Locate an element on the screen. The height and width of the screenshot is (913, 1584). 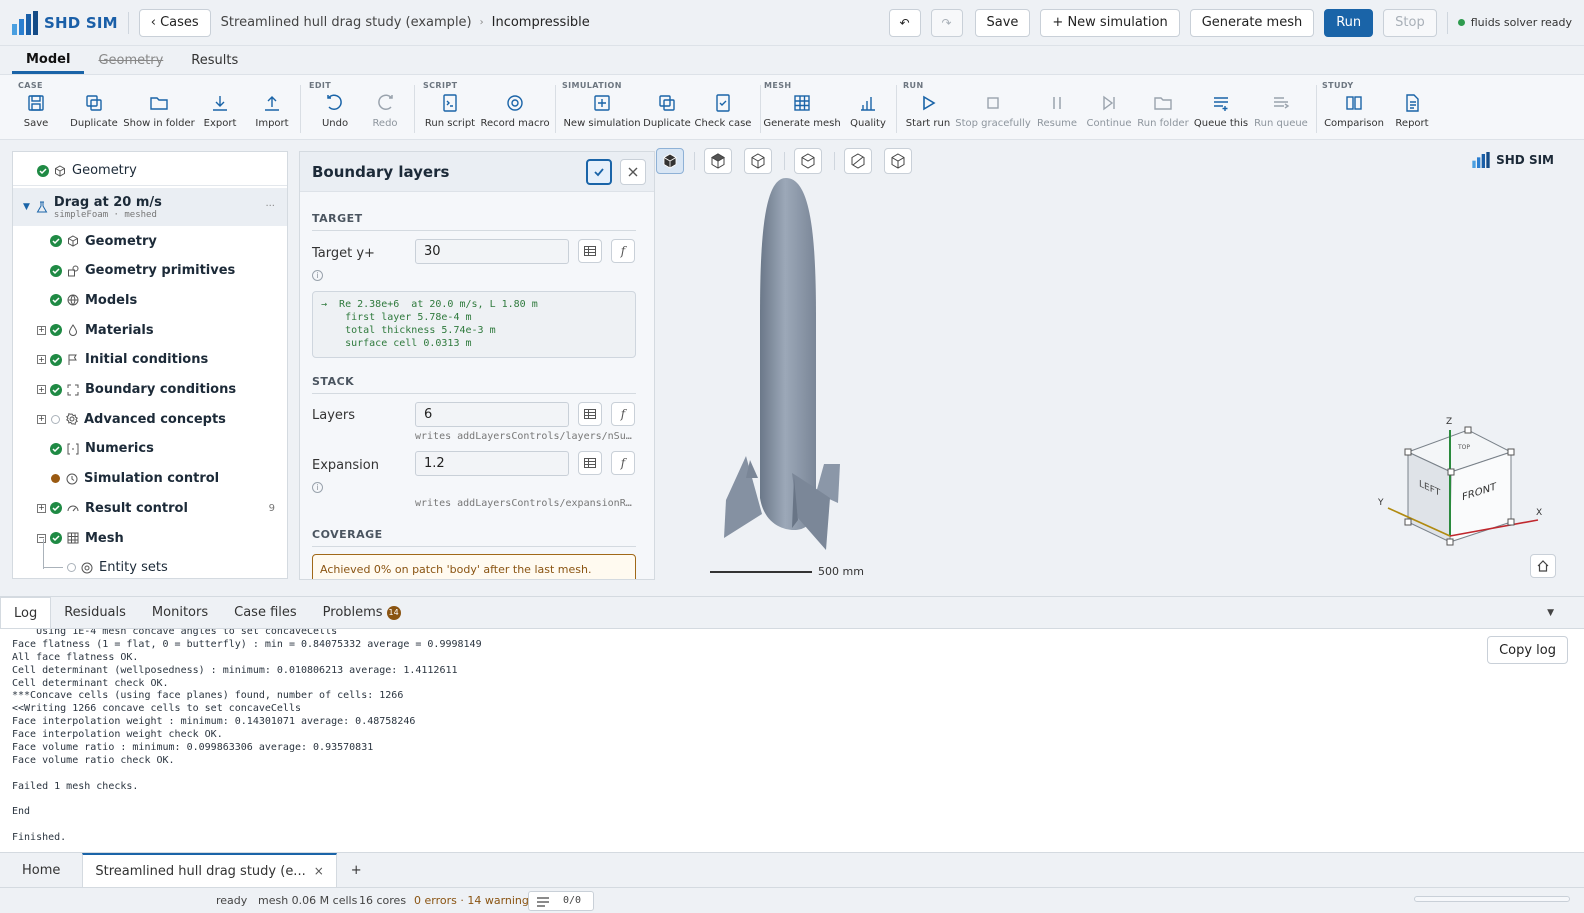
close-button is located at coordinates (633, 171).